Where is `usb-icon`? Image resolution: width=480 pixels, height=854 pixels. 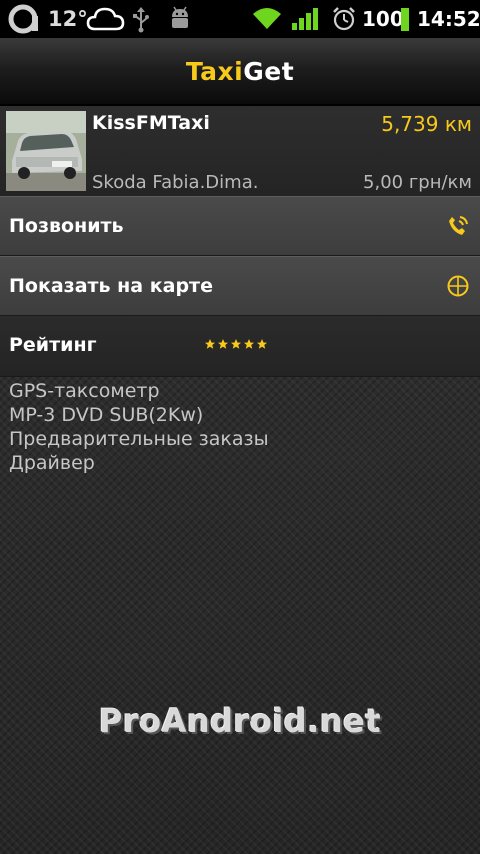 usb-icon is located at coordinates (141, 19).